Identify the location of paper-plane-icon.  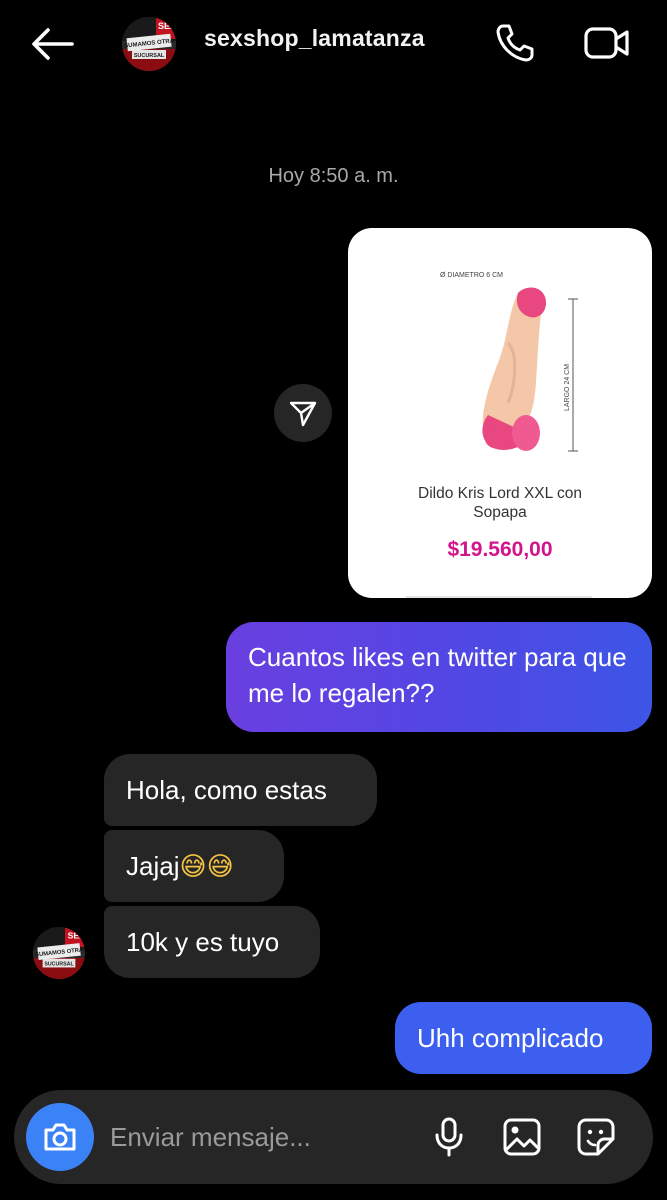
(303, 414).